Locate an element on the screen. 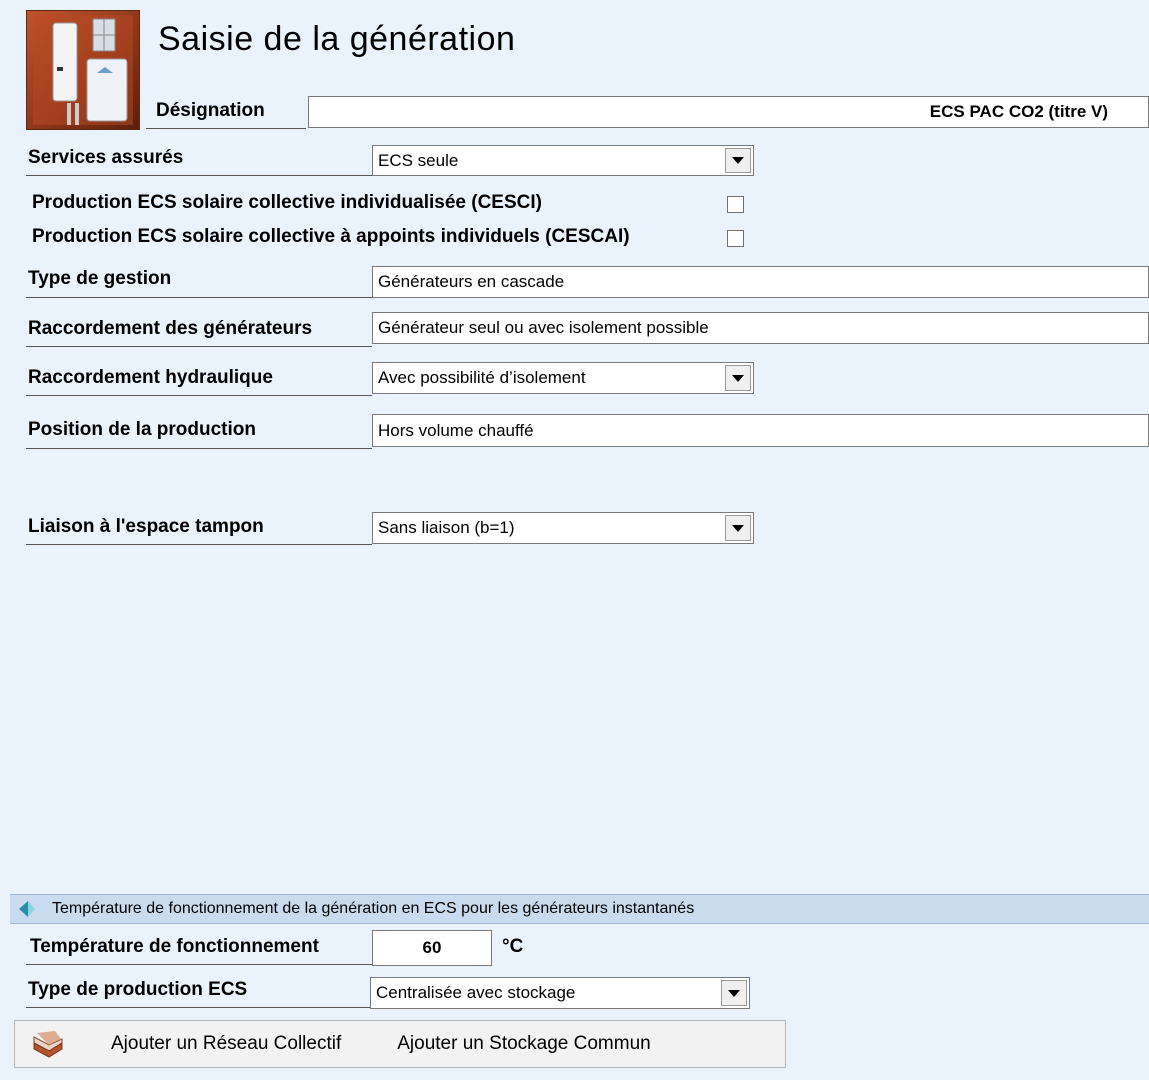 This screenshot has height=1080, width=1149. services-label: Services assurés is located at coordinates (106, 157).